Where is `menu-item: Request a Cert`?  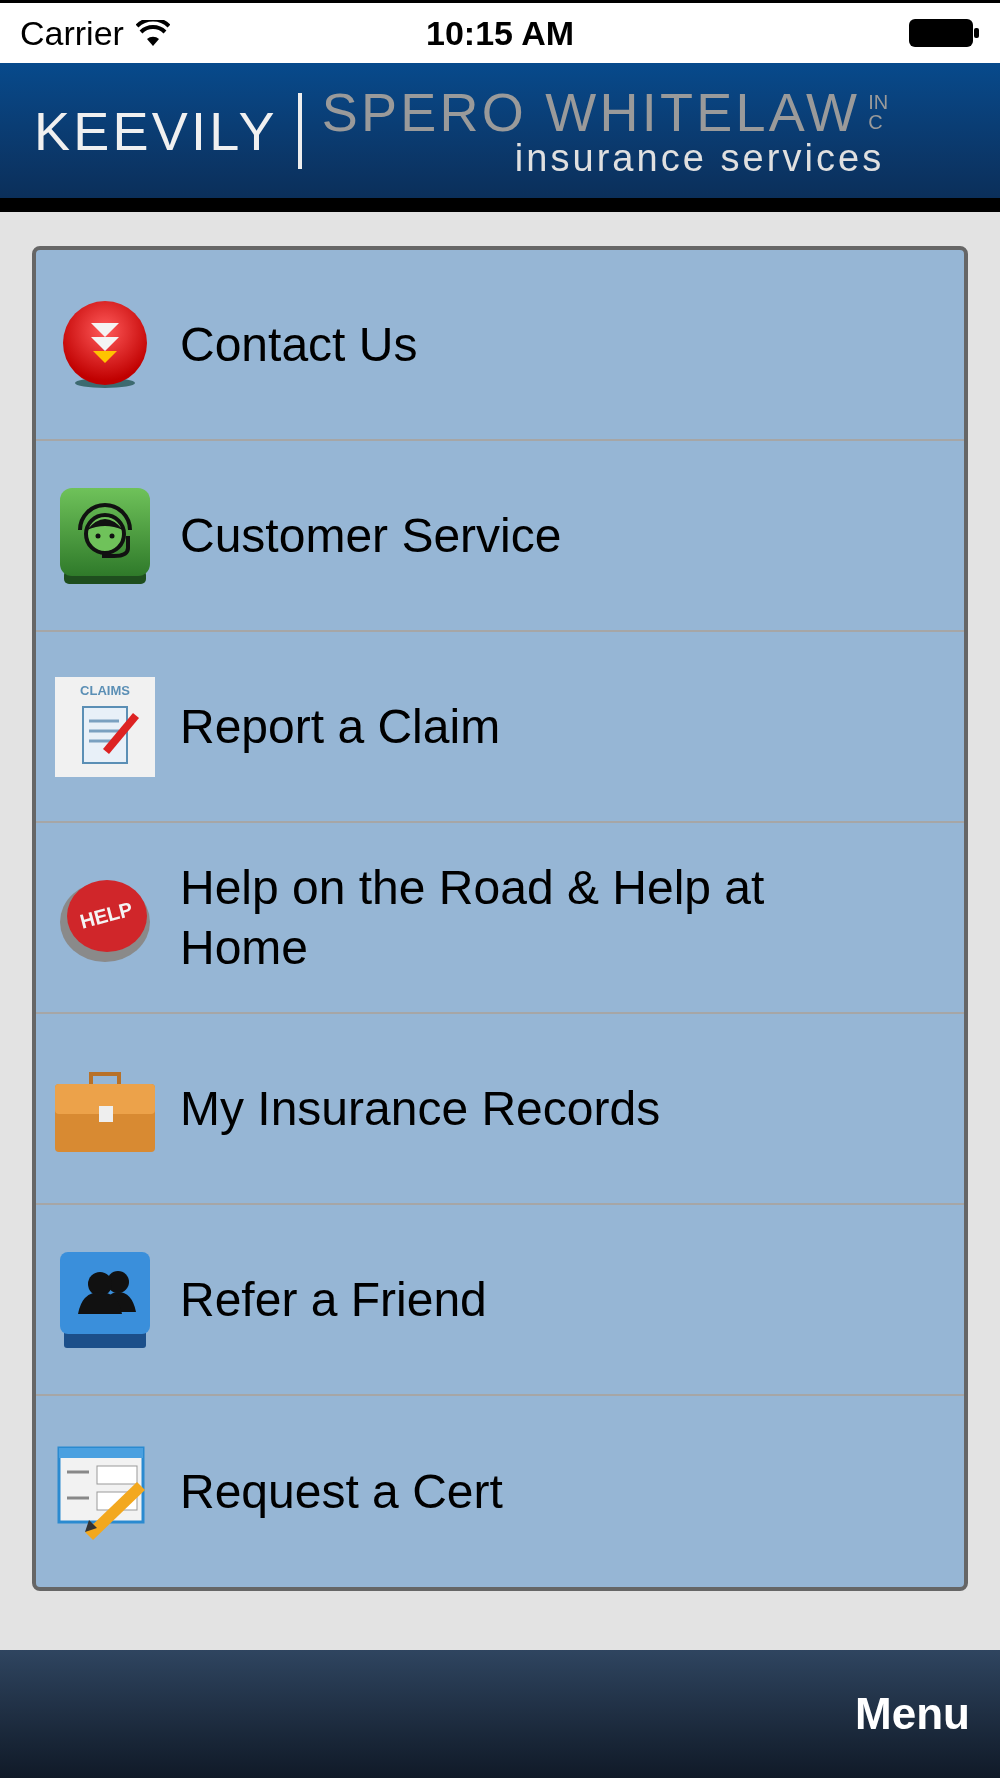 menu-item: Request a Cert is located at coordinates (500, 1491).